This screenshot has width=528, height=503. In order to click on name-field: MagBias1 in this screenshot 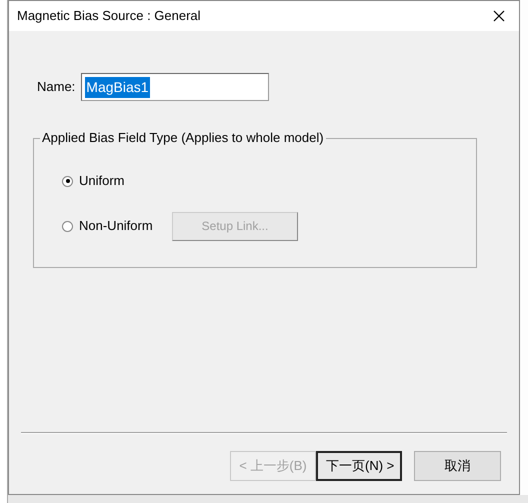, I will do `click(175, 87)`.